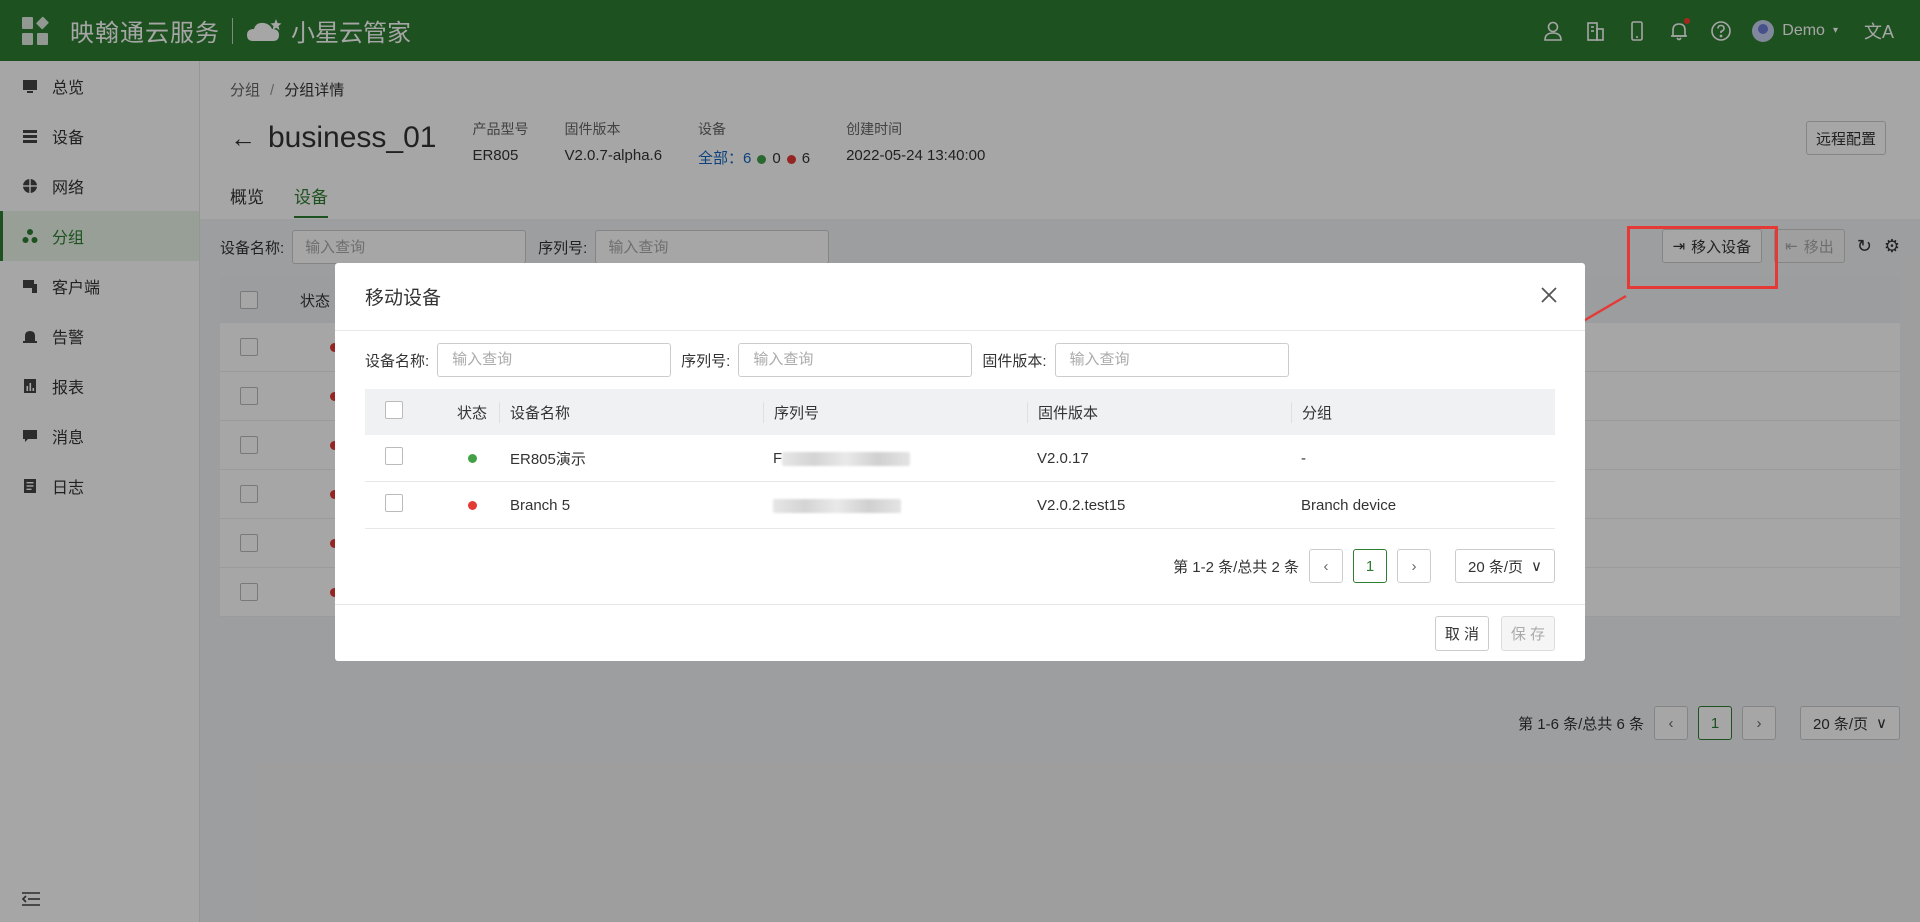 This screenshot has width=1920, height=922. I want to click on device-name: Branch 5, so click(540, 505).